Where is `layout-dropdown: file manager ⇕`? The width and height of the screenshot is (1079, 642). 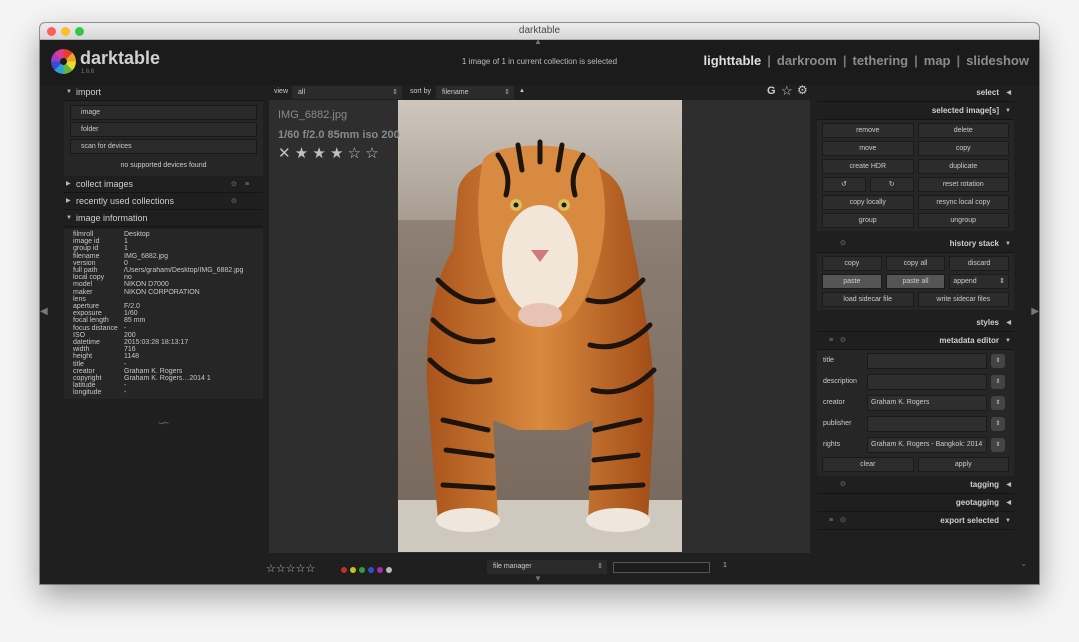 layout-dropdown: file manager ⇕ is located at coordinates (547, 567).